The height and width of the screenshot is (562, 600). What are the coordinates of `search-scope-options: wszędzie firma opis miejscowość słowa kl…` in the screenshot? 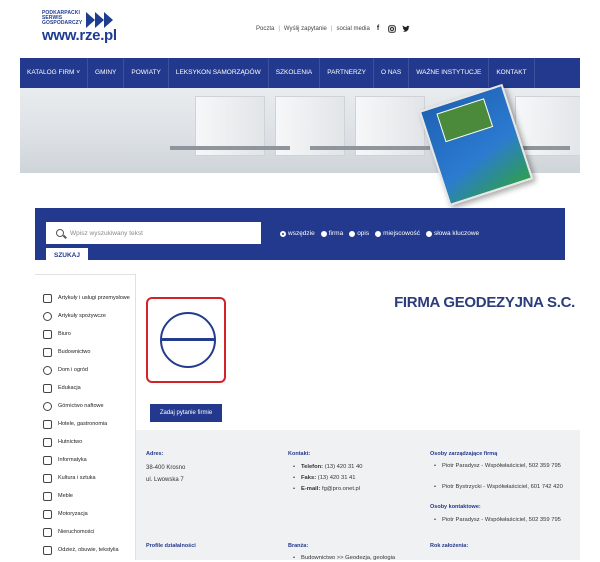 It's located at (379, 233).